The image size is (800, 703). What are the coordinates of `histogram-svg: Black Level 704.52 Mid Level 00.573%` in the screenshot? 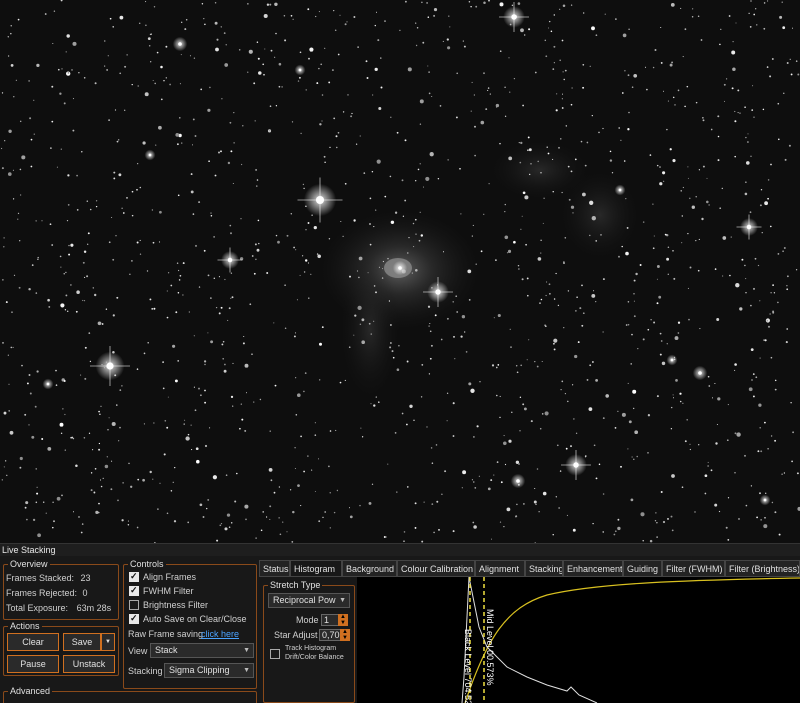 It's located at (630, 639).